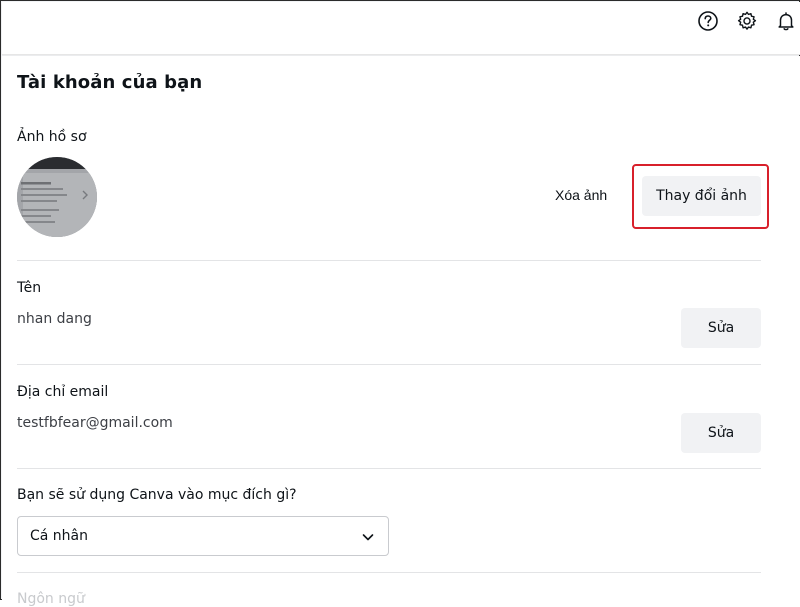 Image resolution: width=800 pixels, height=607 pixels. What do you see at coordinates (51, 599) in the screenshot?
I see `language-label: Ngôn ngữ` at bounding box center [51, 599].